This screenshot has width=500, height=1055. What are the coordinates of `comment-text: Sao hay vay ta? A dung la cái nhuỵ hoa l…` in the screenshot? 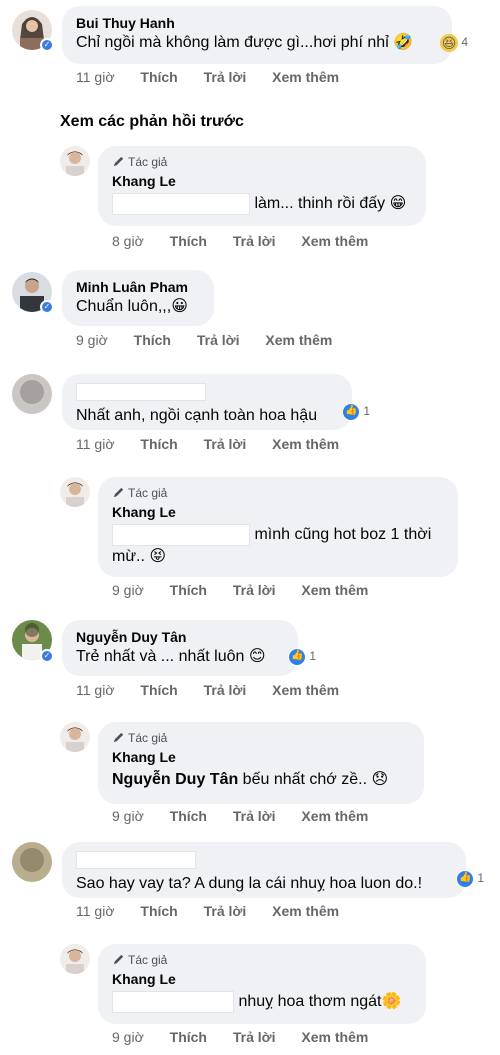 It's located at (249, 884).